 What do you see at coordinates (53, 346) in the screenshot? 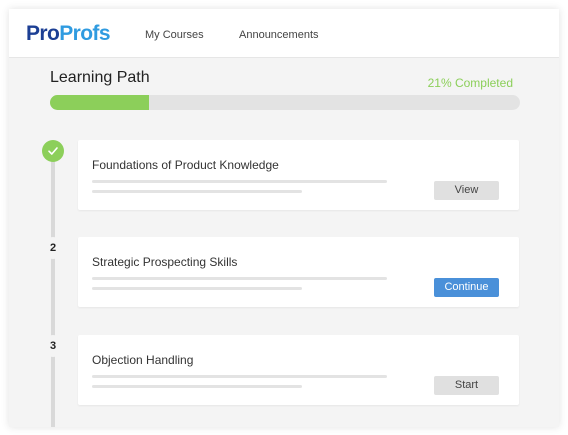
I see `step-3-number: 3` at bounding box center [53, 346].